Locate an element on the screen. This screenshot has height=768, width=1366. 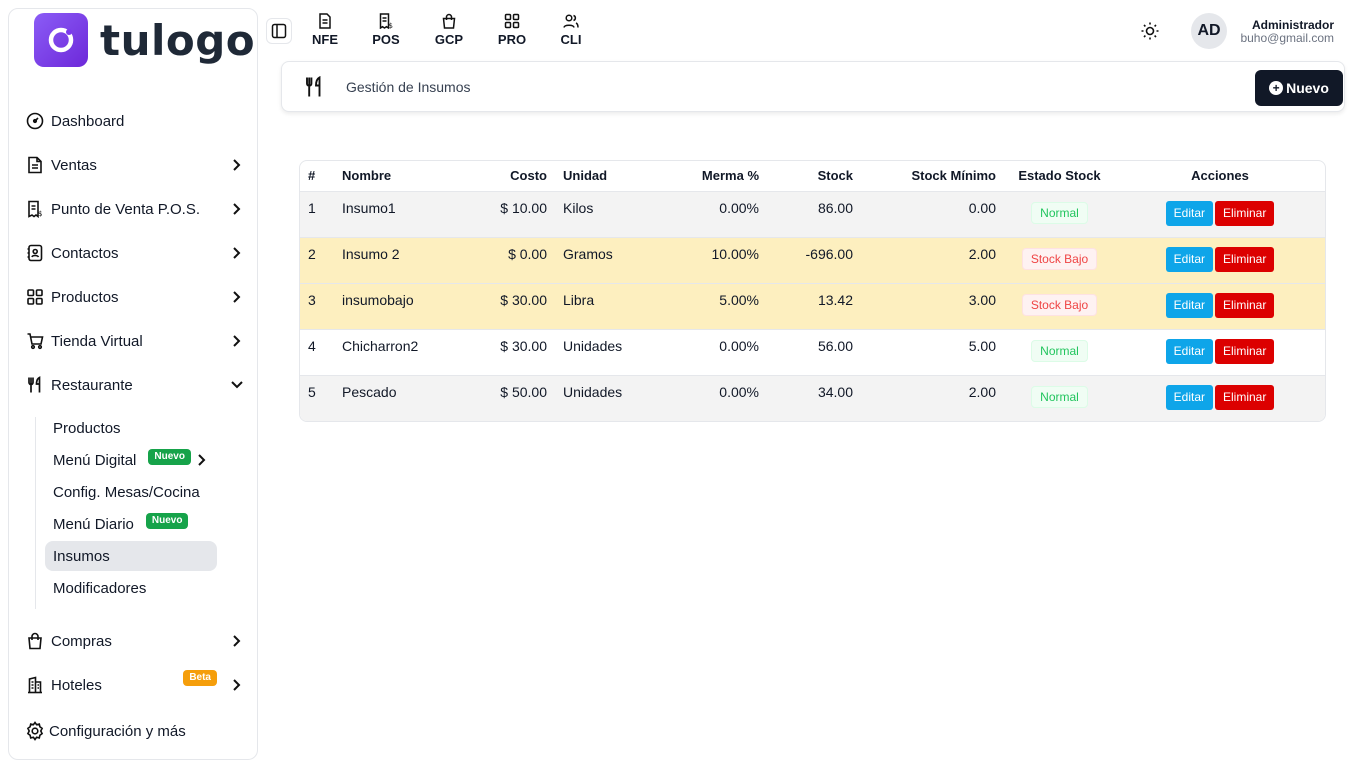
contacts-icon is located at coordinates (35, 253).